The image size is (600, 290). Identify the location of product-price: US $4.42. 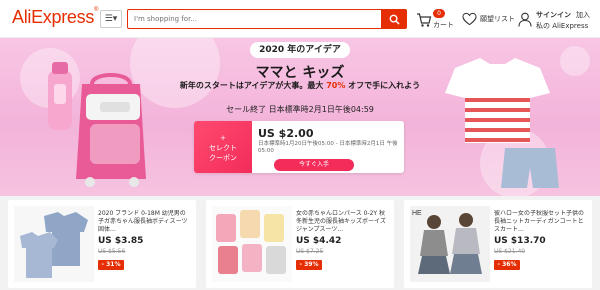
(319, 241).